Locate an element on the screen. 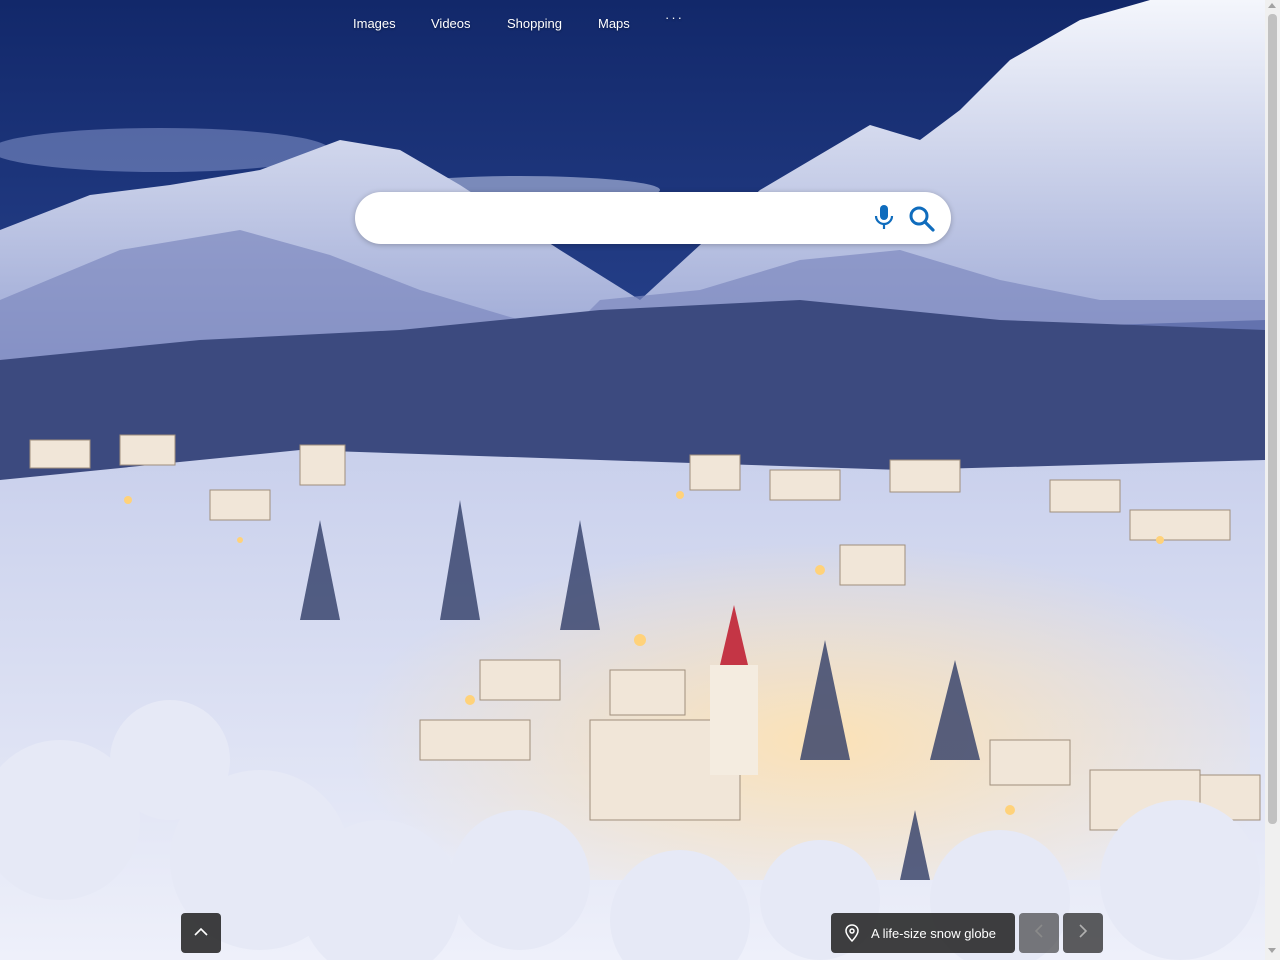 This screenshot has width=1280, height=960. image-caption-text: A life-size snow globe is located at coordinates (934, 933).